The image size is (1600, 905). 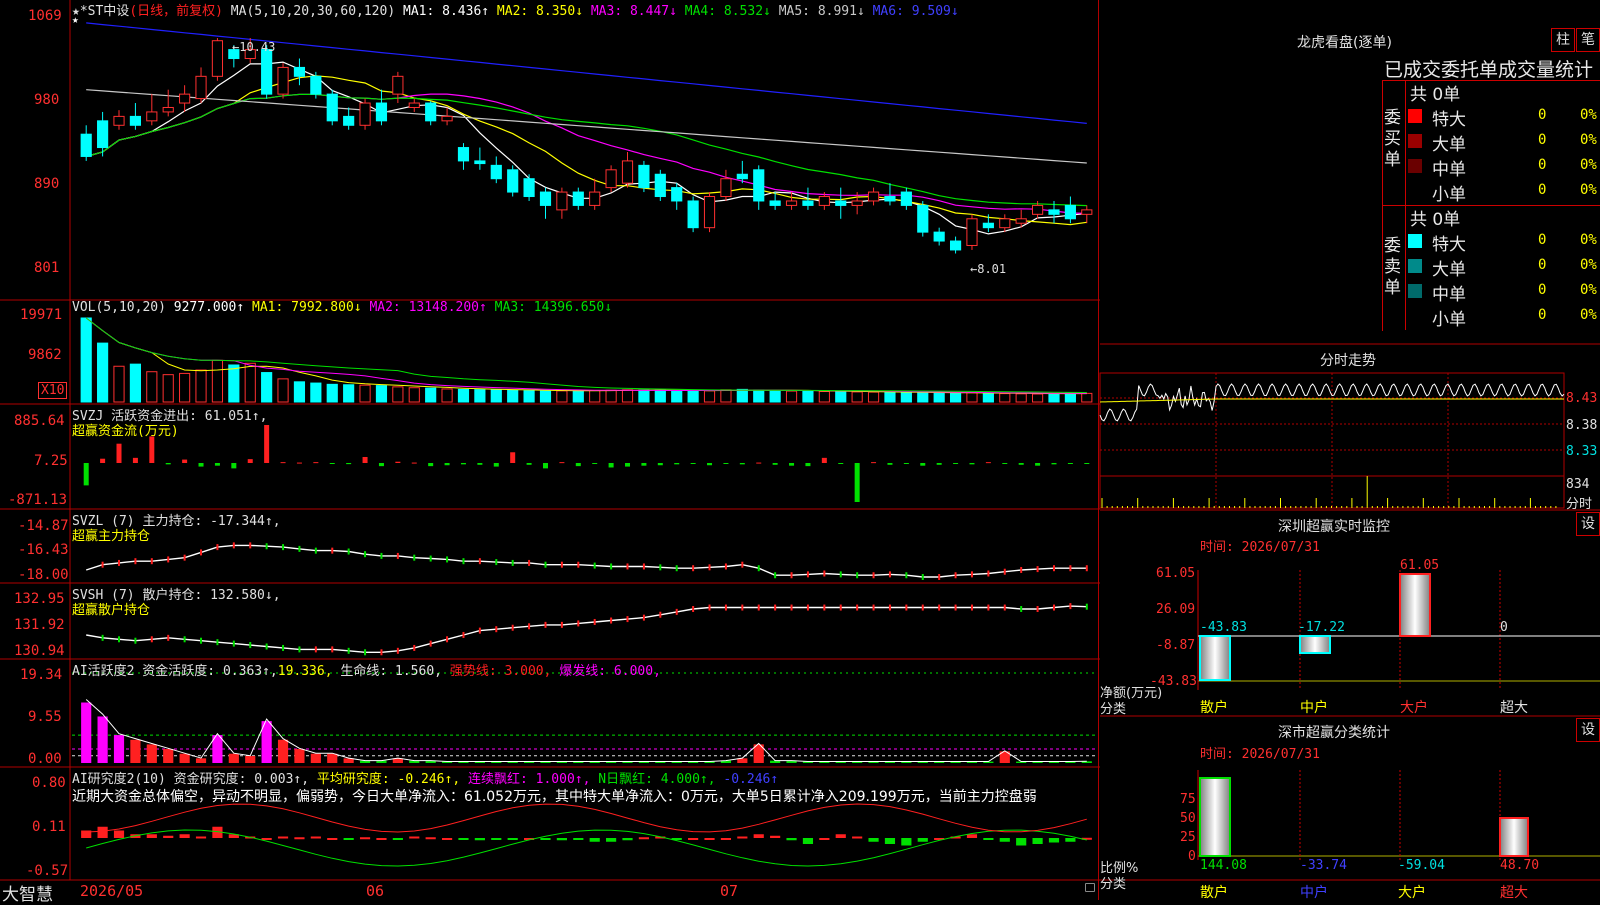 What do you see at coordinates (1392, 139) in the screenshot?
I see `buy-side-label: 委买单` at bounding box center [1392, 139].